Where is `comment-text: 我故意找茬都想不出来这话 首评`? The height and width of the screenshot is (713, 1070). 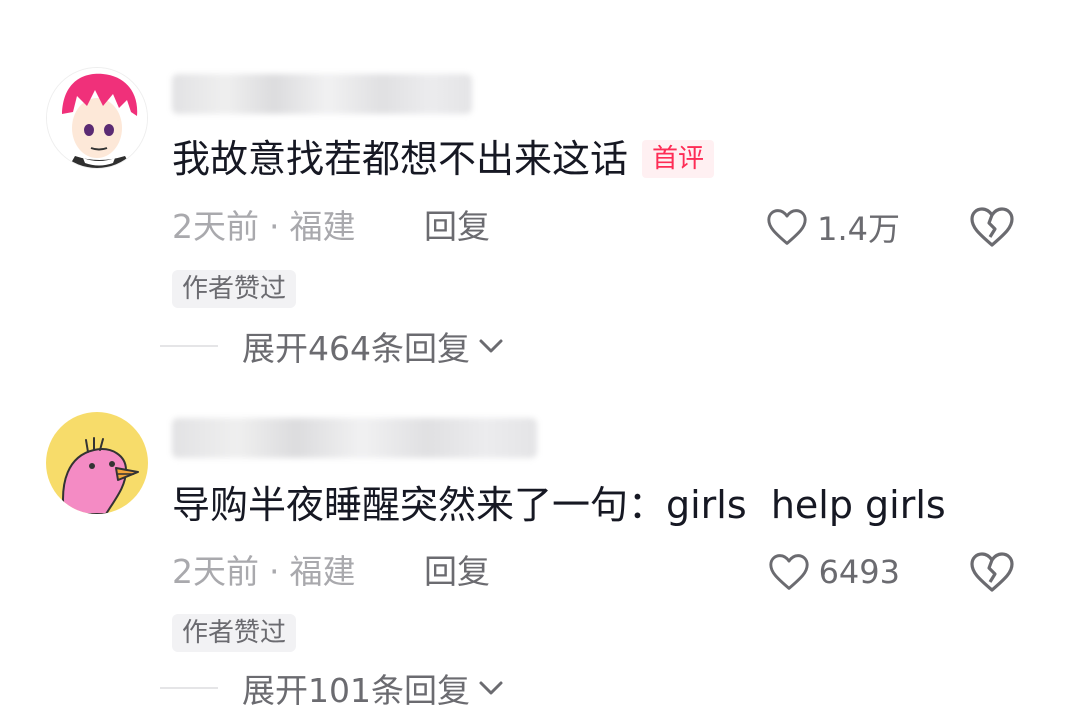 comment-text: 我故意找茬都想不出来这话 首评 is located at coordinates (443, 159).